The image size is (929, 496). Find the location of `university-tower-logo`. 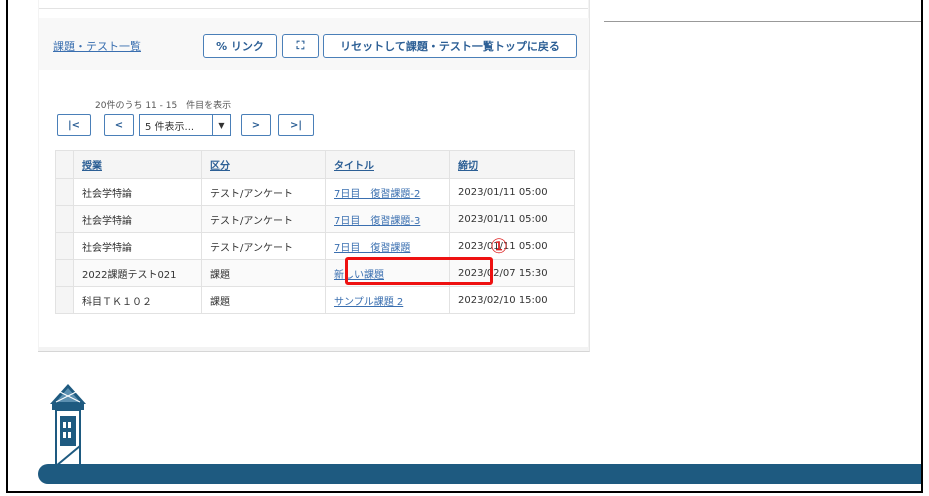

university-tower-logo is located at coordinates (68, 428).